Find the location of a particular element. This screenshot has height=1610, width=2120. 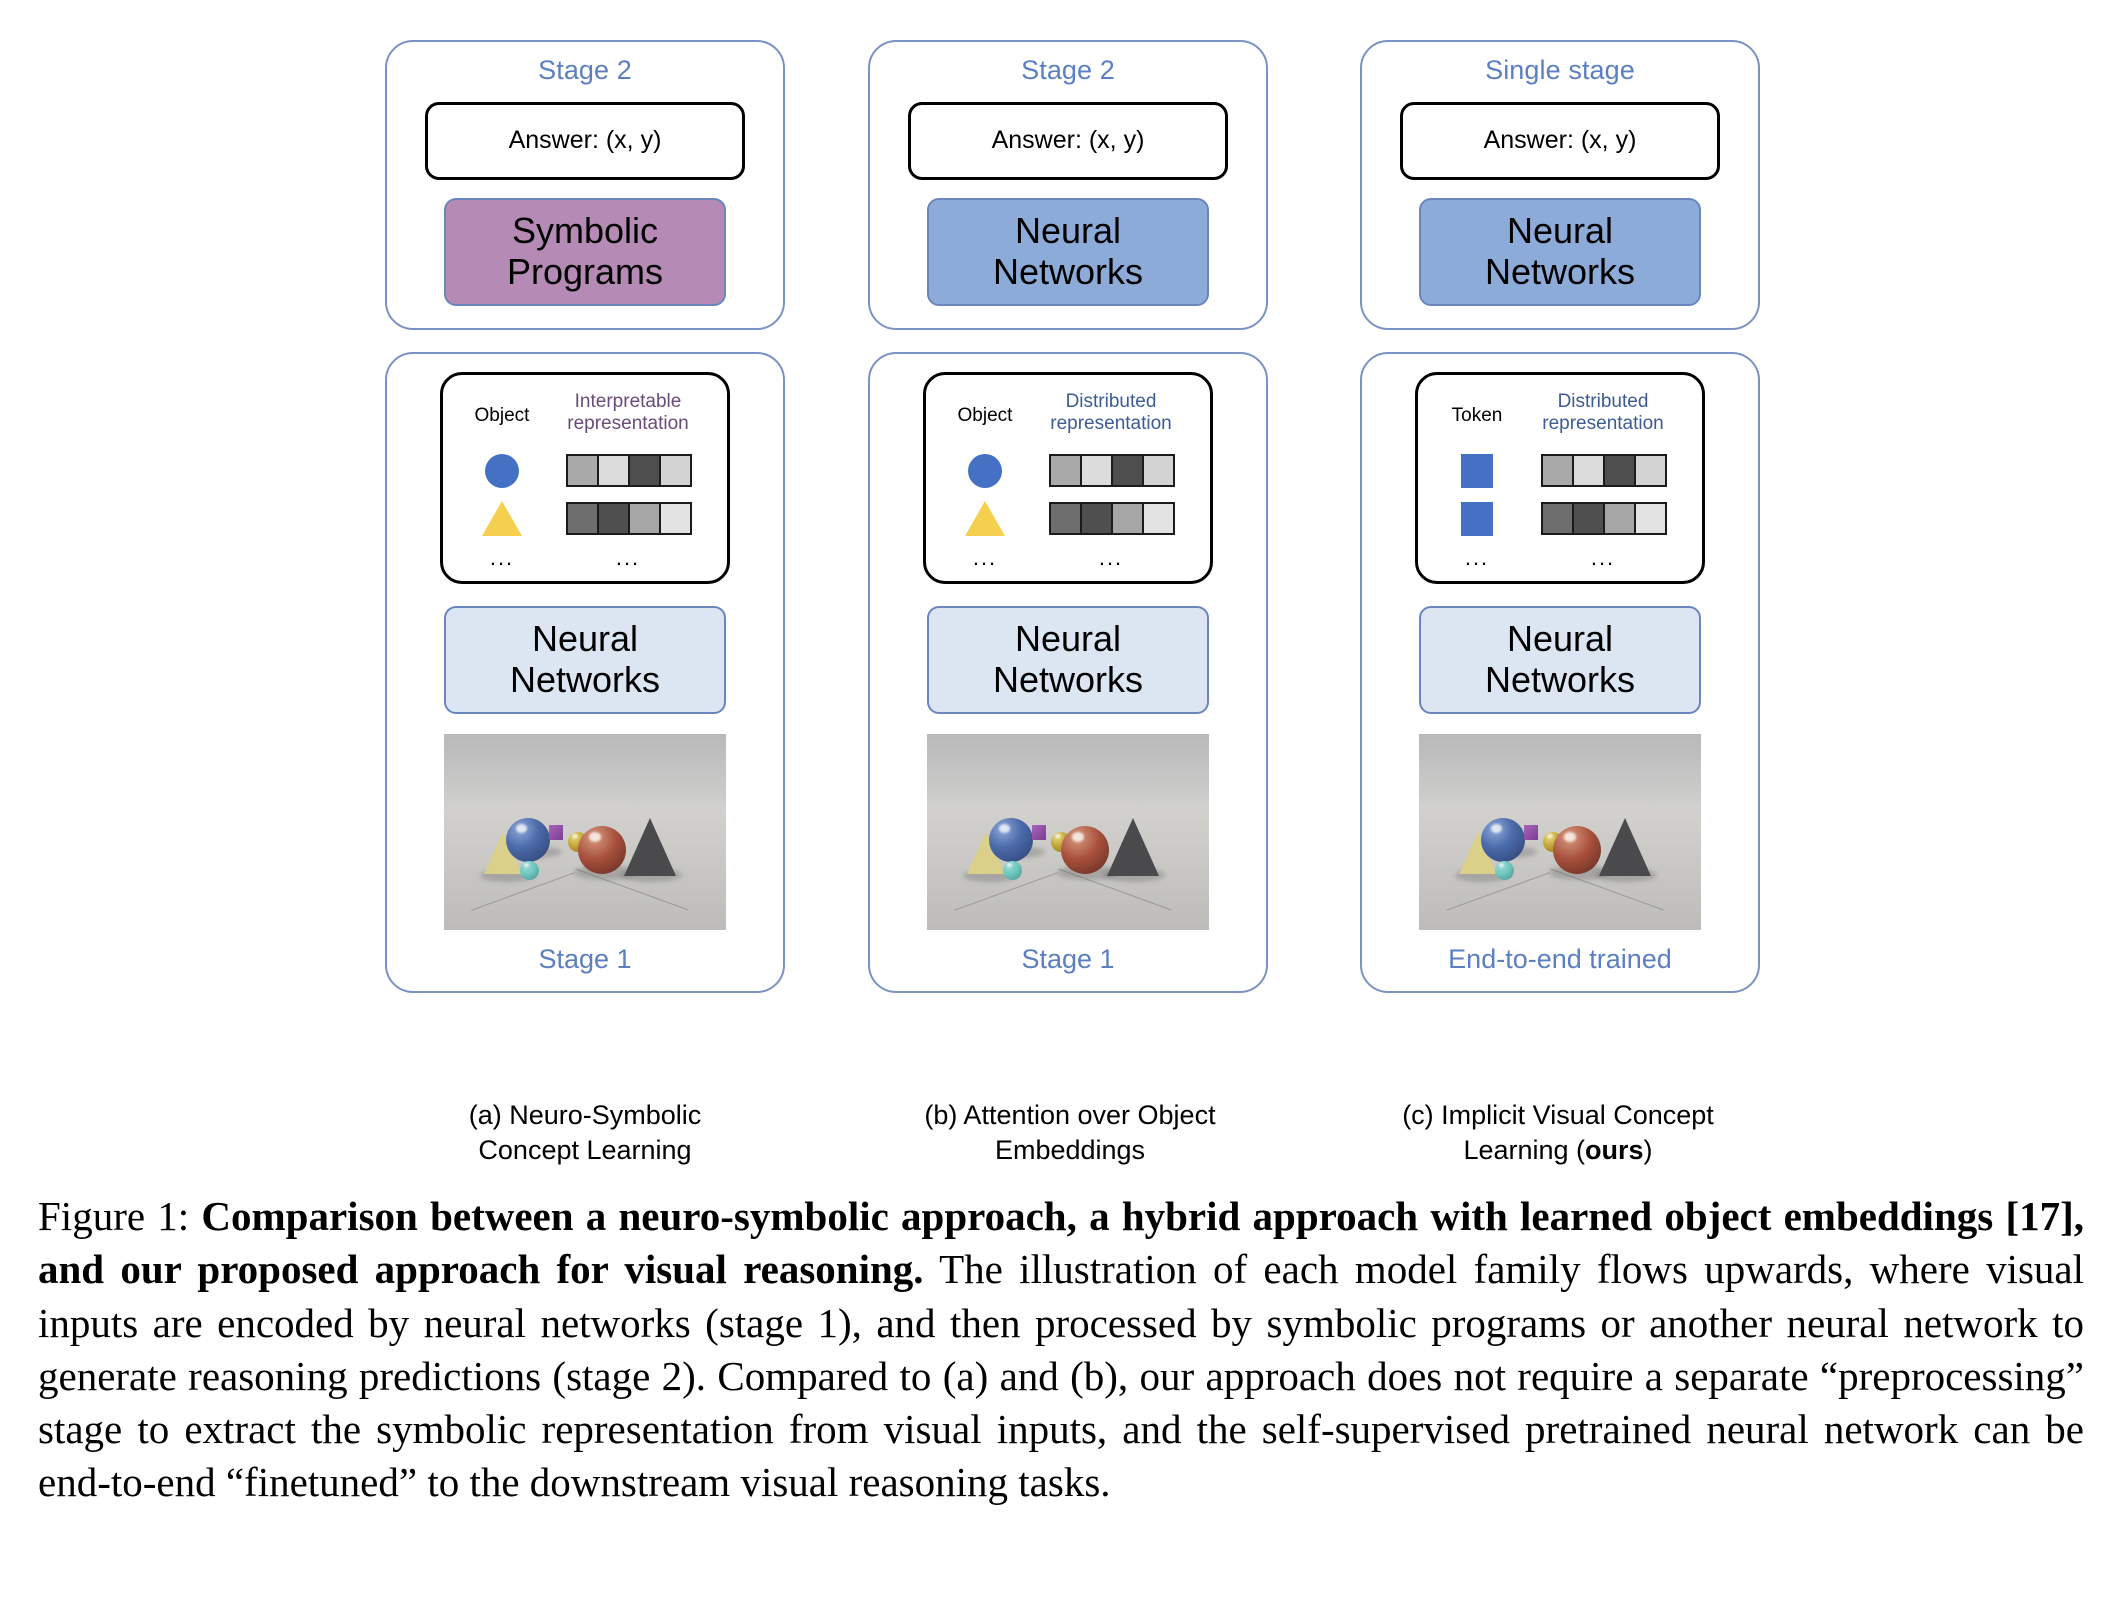

panel-a-subcaption-line2: Concept Learning is located at coordinates (585, 1149).